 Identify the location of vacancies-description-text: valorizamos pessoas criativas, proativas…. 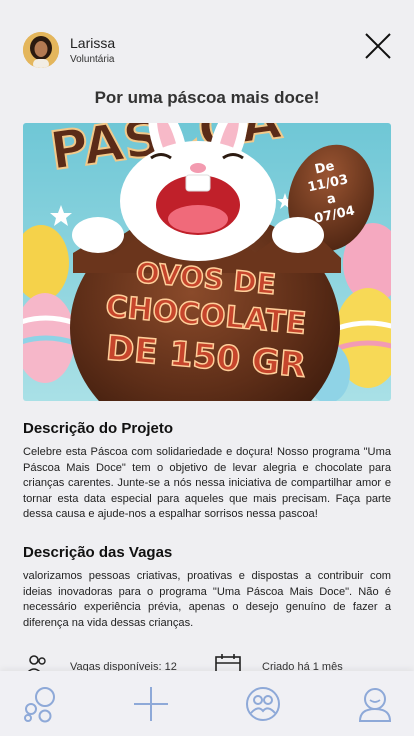
(207, 599).